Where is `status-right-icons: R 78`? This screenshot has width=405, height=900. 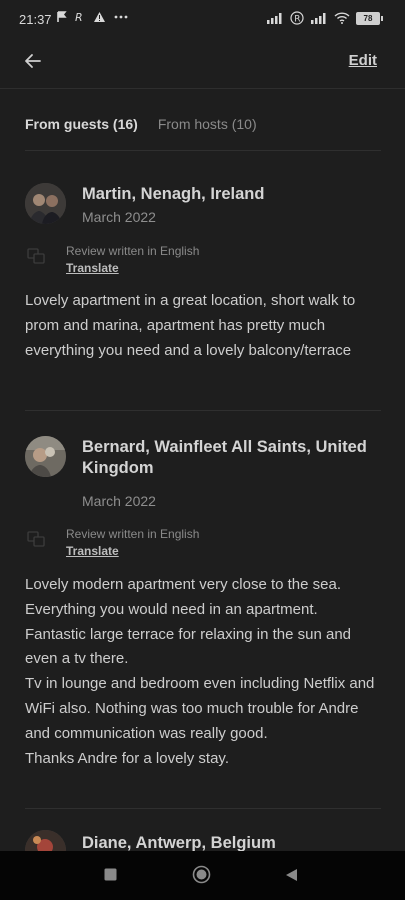
status-right-icons: R 78 is located at coordinates (324, 18).